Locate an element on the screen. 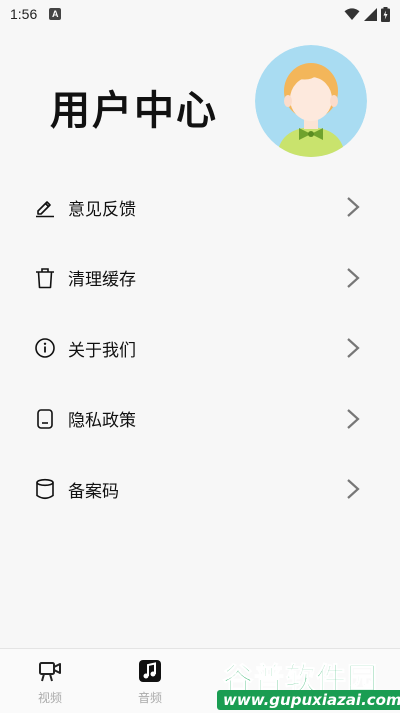  avatar is located at coordinates (311, 101).